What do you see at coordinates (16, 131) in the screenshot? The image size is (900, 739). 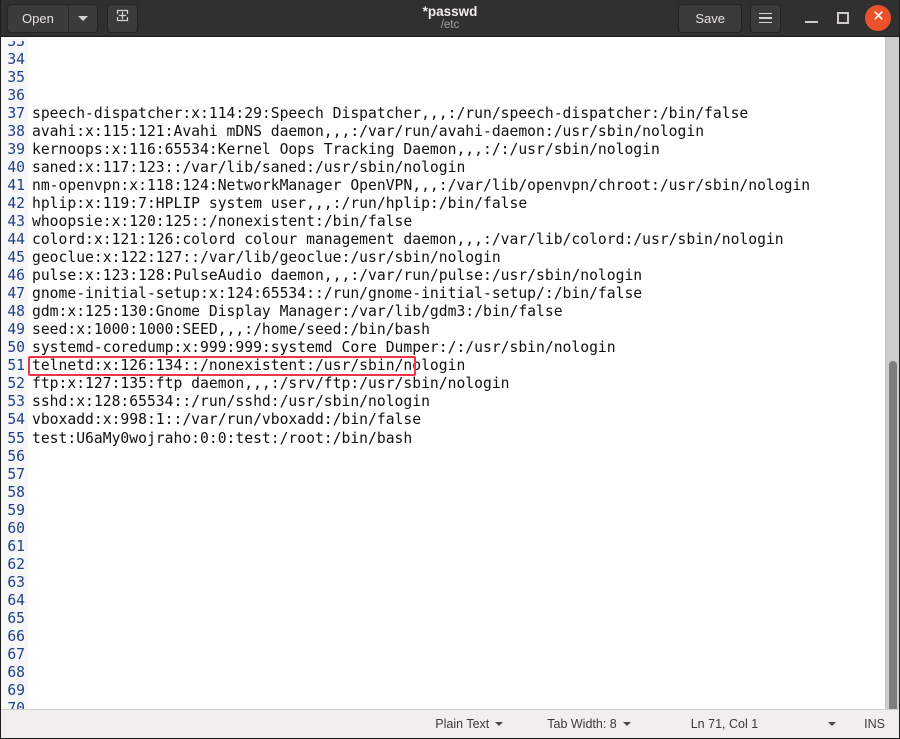 I see `line-number: 38` at bounding box center [16, 131].